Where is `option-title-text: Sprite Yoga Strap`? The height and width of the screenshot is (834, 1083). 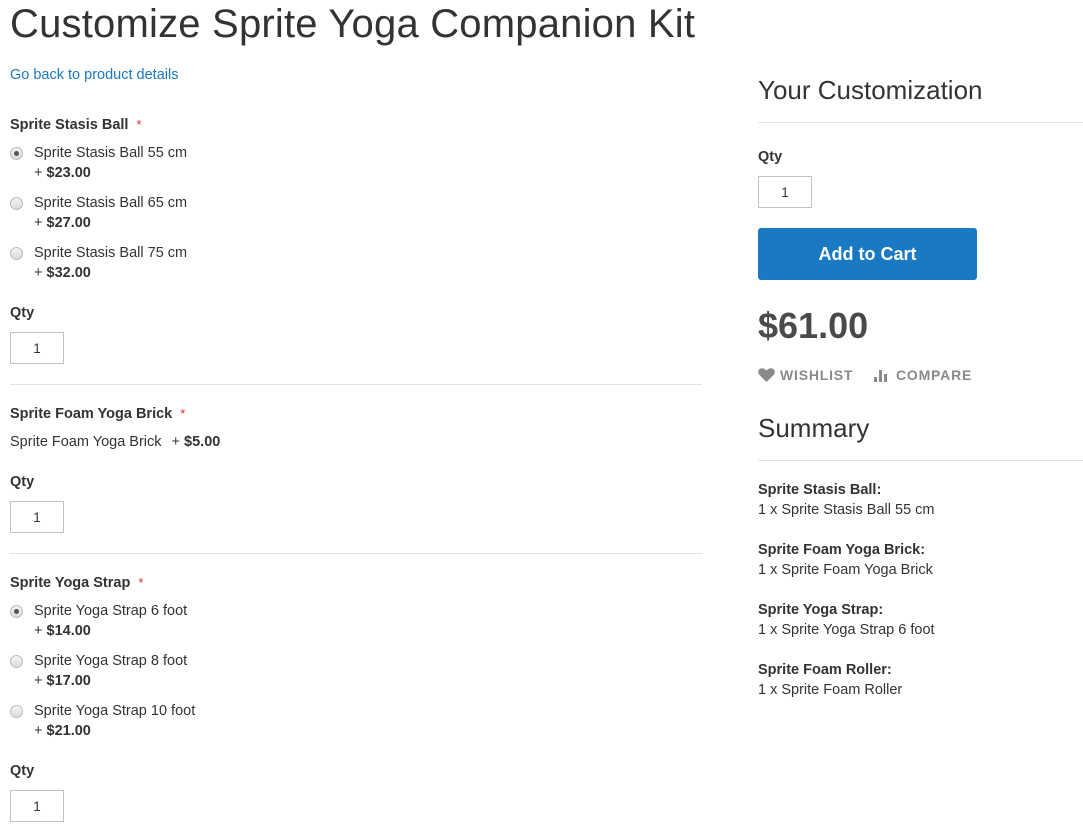
option-title-text: Sprite Yoga Strap is located at coordinates (70, 583).